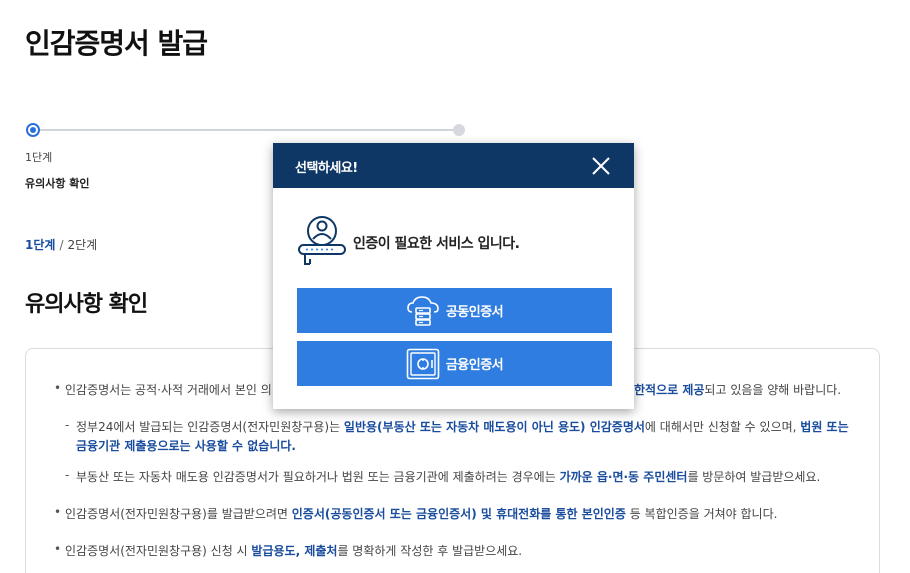  What do you see at coordinates (824, 427) in the screenshot?
I see `notice-highlight: 법원 또는` at bounding box center [824, 427].